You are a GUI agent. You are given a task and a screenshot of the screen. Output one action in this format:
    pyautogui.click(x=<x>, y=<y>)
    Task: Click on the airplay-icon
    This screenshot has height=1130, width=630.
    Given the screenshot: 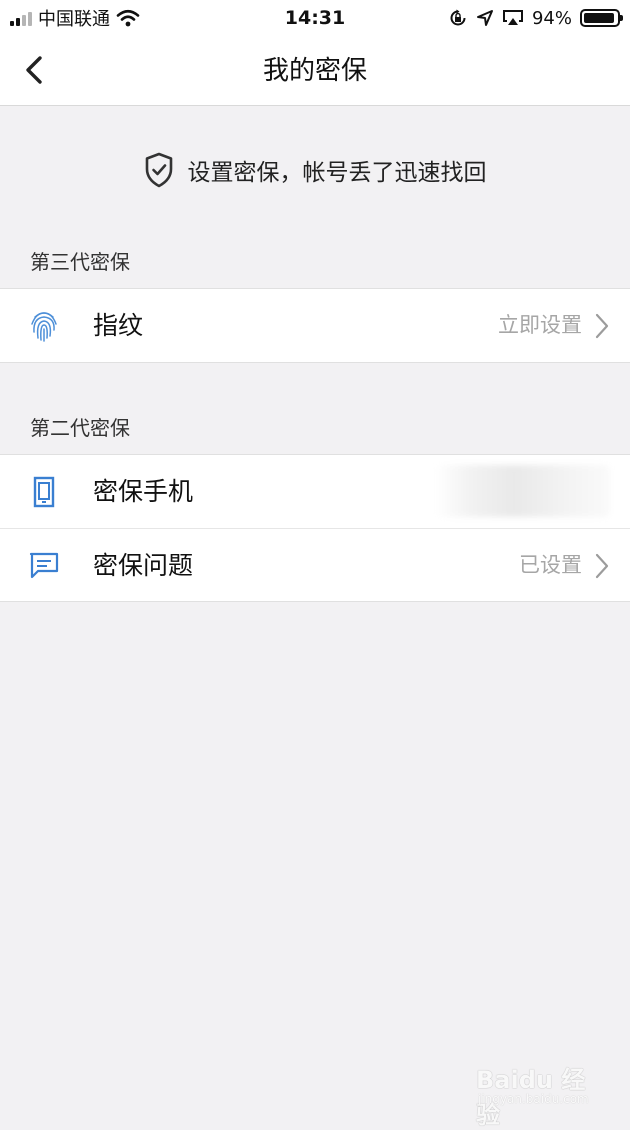 What is the action you would take?
    pyautogui.click(x=512, y=17)
    